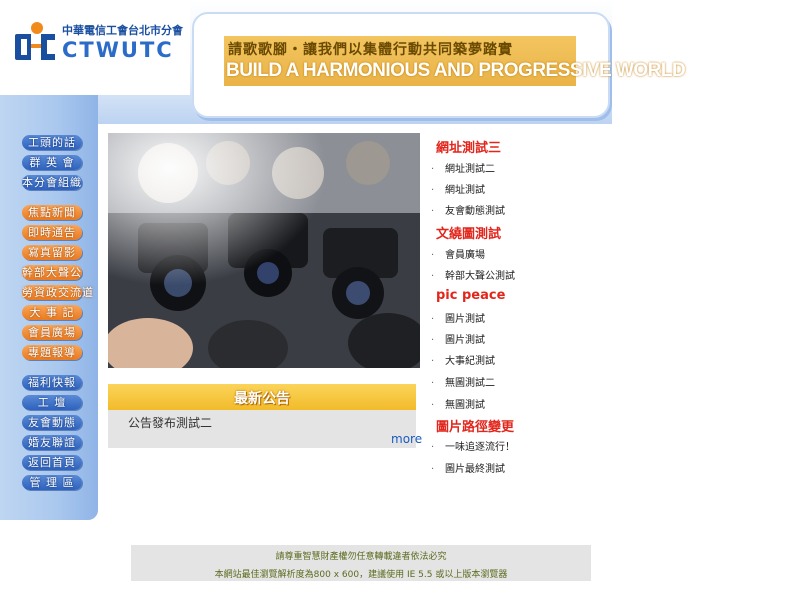 The height and width of the screenshot is (600, 800). Describe the element at coordinates (52, 382) in the screenshot. I see `nav-button: 福利快報` at that location.